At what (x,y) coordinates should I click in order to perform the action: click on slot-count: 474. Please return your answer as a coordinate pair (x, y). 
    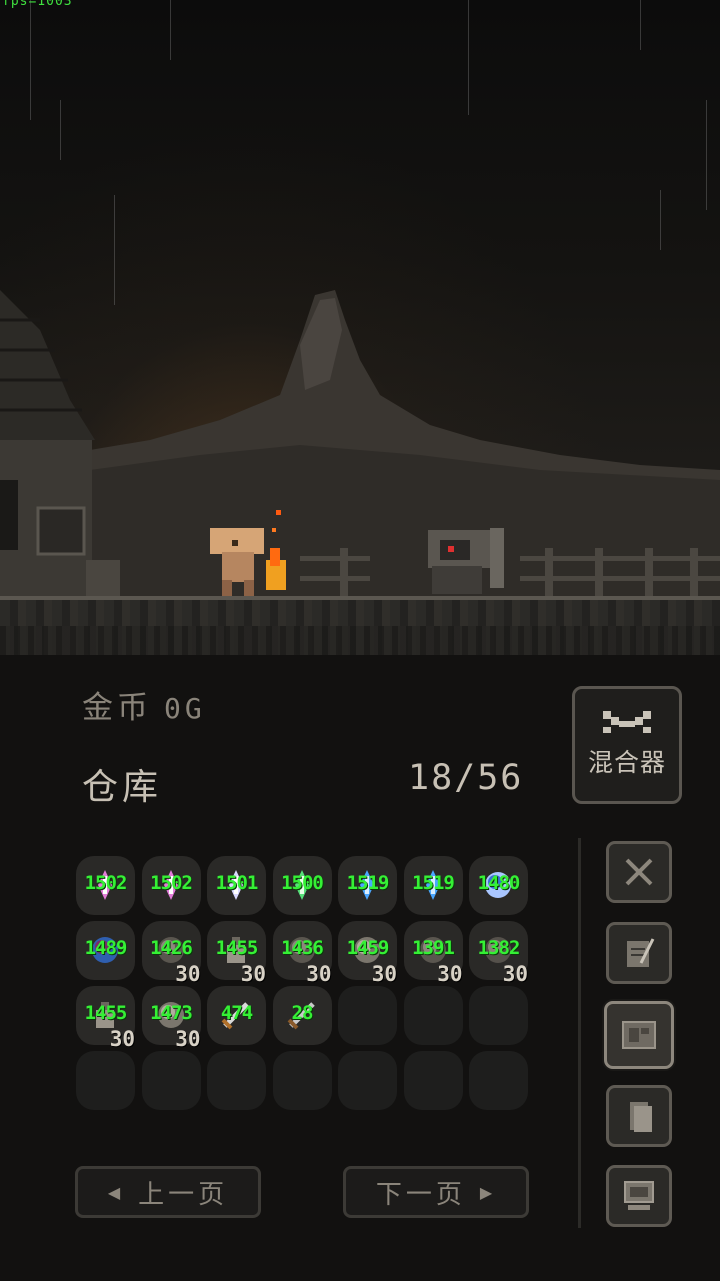
    Looking at the image, I should click on (236, 1013).